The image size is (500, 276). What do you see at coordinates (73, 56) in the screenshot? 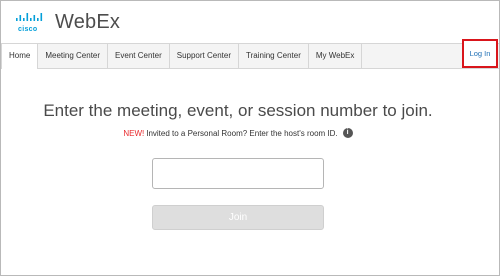
I see `tab-meeting-center: Meeting Center` at bounding box center [73, 56].